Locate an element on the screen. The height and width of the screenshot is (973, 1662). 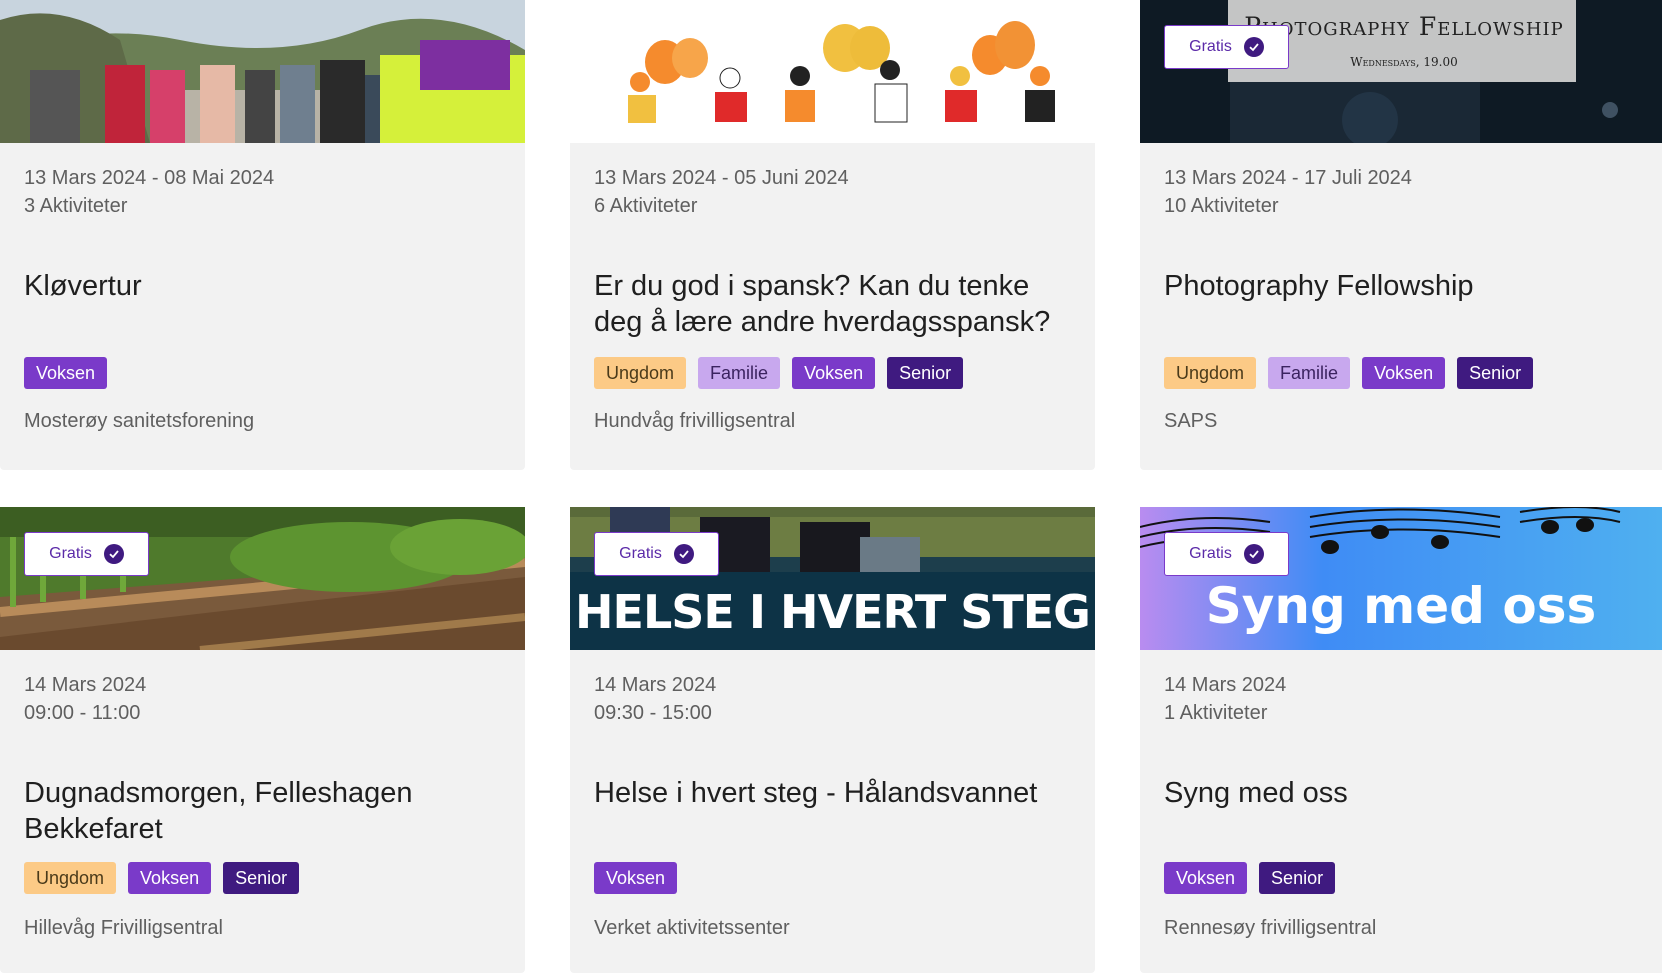
event-time: 09:00 - 11:00 is located at coordinates (82, 713).